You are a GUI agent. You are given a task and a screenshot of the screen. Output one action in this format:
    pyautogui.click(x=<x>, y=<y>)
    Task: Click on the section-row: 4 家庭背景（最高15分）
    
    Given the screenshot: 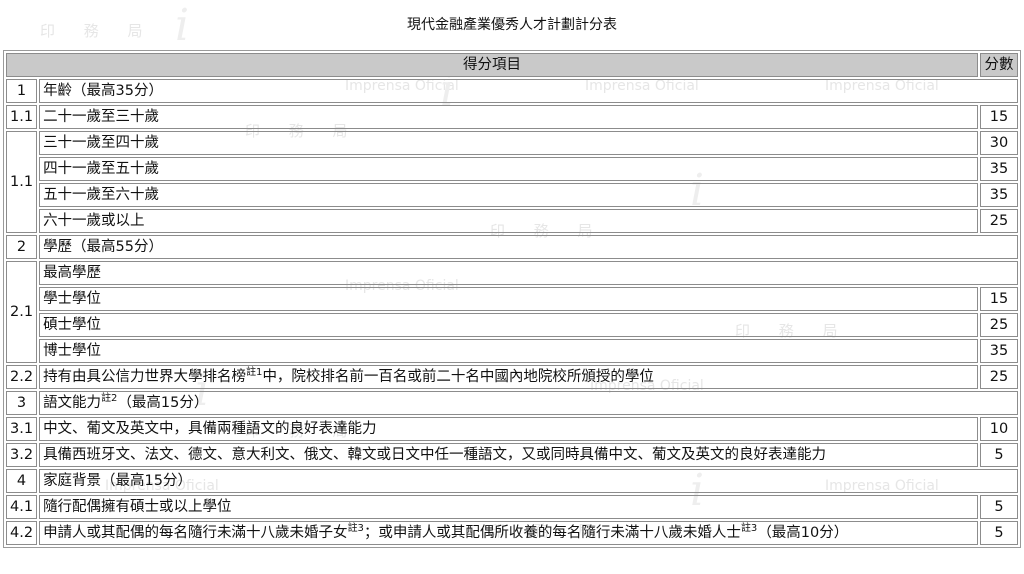 What is the action you would take?
    pyautogui.click(x=512, y=481)
    